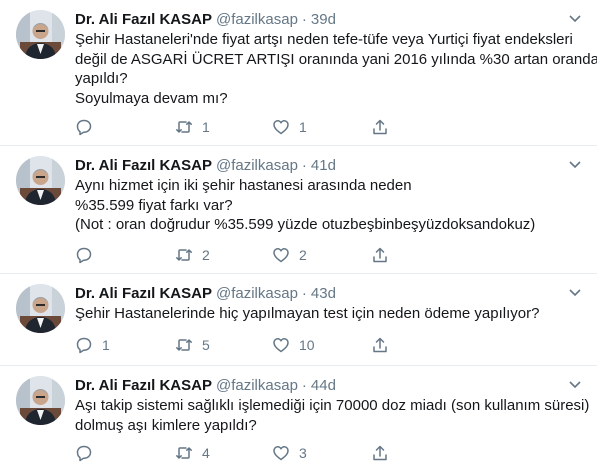 The image size is (597, 469). I want to click on like-count: 10, so click(307, 345).